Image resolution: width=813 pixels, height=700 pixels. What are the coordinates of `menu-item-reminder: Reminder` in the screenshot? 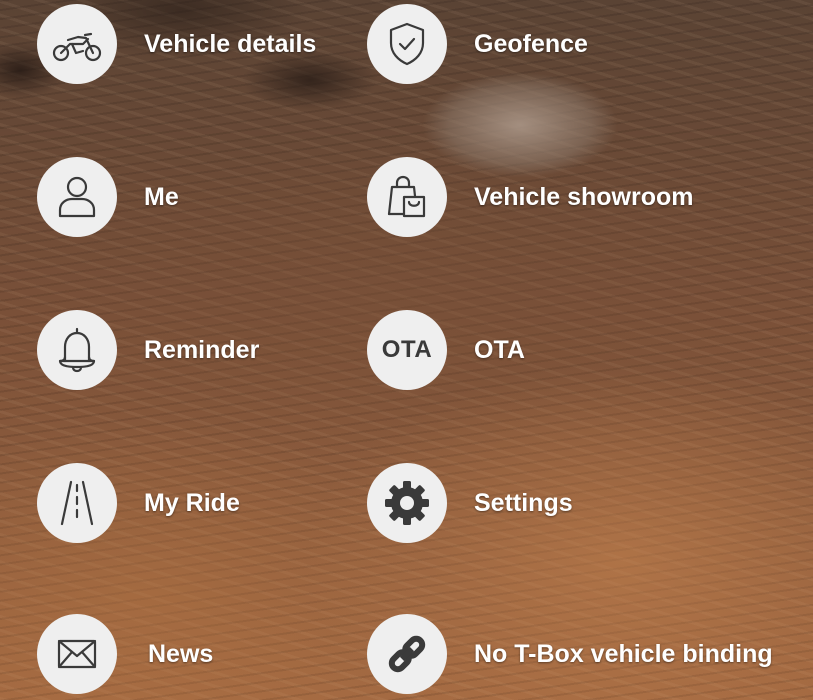 It's located at (148, 350).